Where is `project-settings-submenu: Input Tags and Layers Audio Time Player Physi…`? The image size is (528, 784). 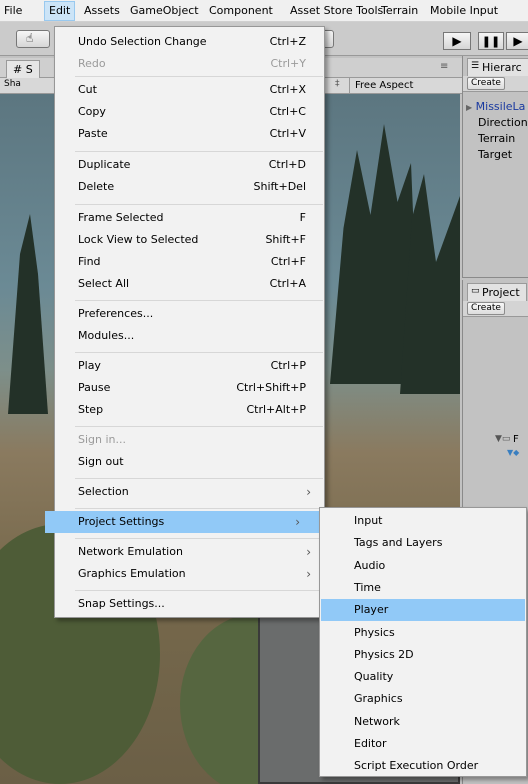 project-settings-submenu: Input Tags and Layers Audio Time Player Physi… is located at coordinates (423, 642).